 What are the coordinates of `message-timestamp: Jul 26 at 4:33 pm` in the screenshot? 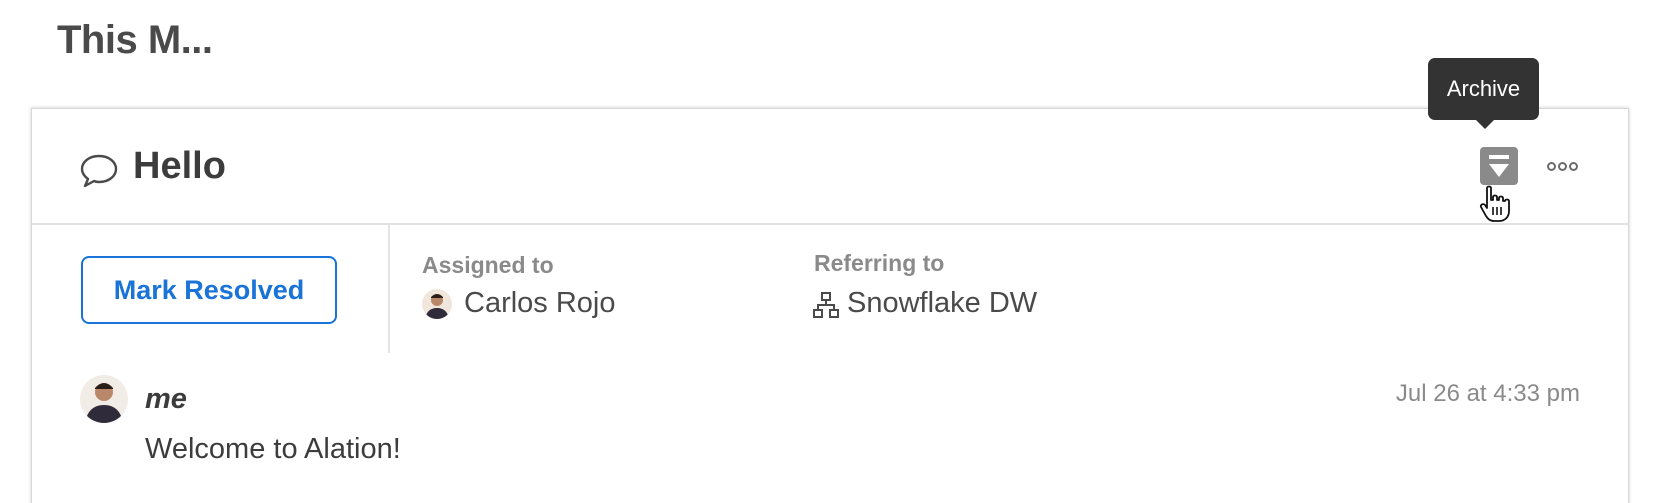 It's located at (1487, 393).